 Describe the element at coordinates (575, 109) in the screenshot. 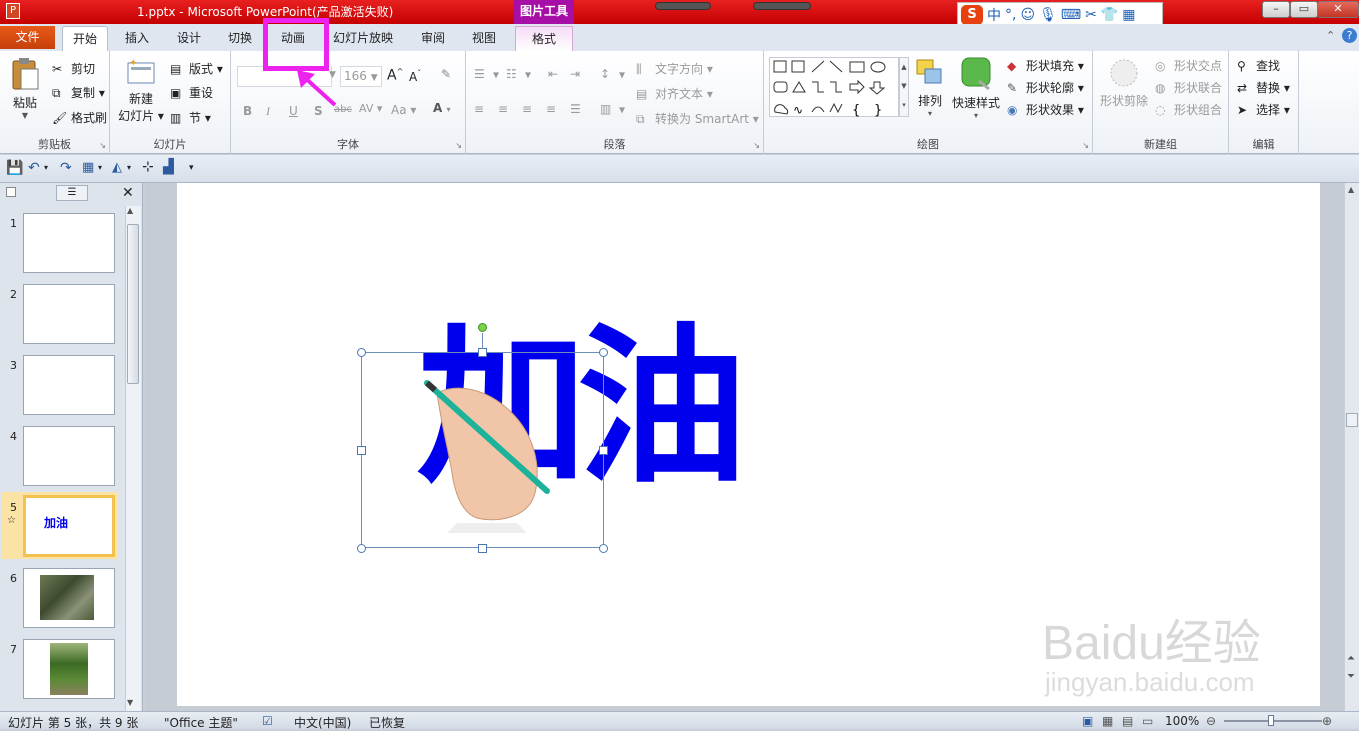

I see `distribute-icon: ☰` at that location.